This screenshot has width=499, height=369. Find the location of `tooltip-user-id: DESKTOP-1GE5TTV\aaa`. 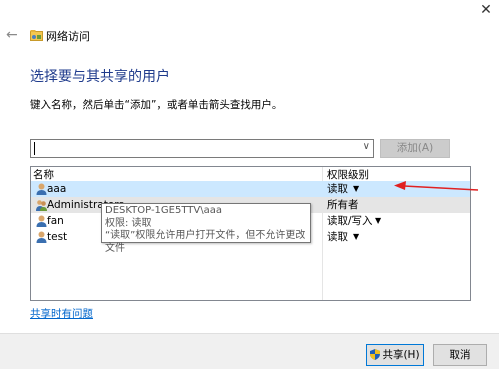

tooltip-user-id: DESKTOP-1GE5TTV\aaa is located at coordinates (163, 210).